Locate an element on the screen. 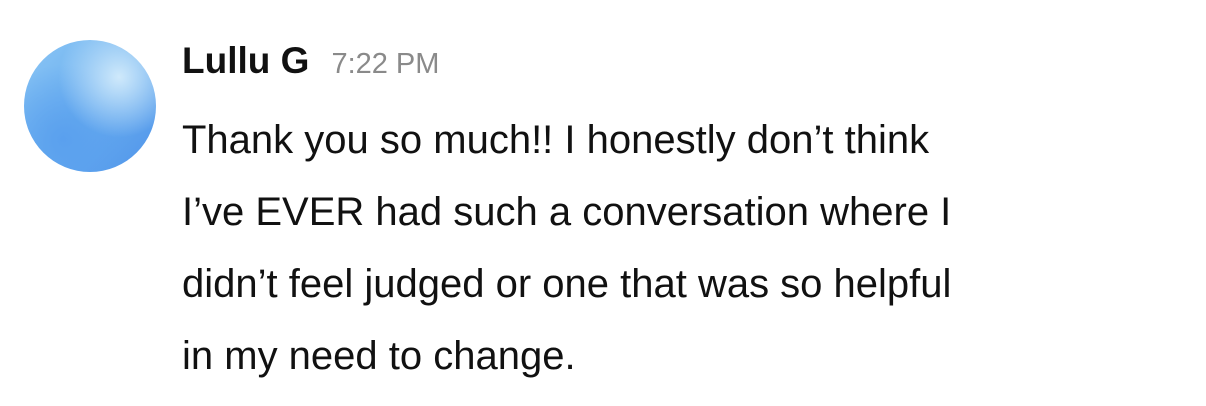 This screenshot has width=1206, height=406. message-line: in my need to change. is located at coordinates (379, 356).